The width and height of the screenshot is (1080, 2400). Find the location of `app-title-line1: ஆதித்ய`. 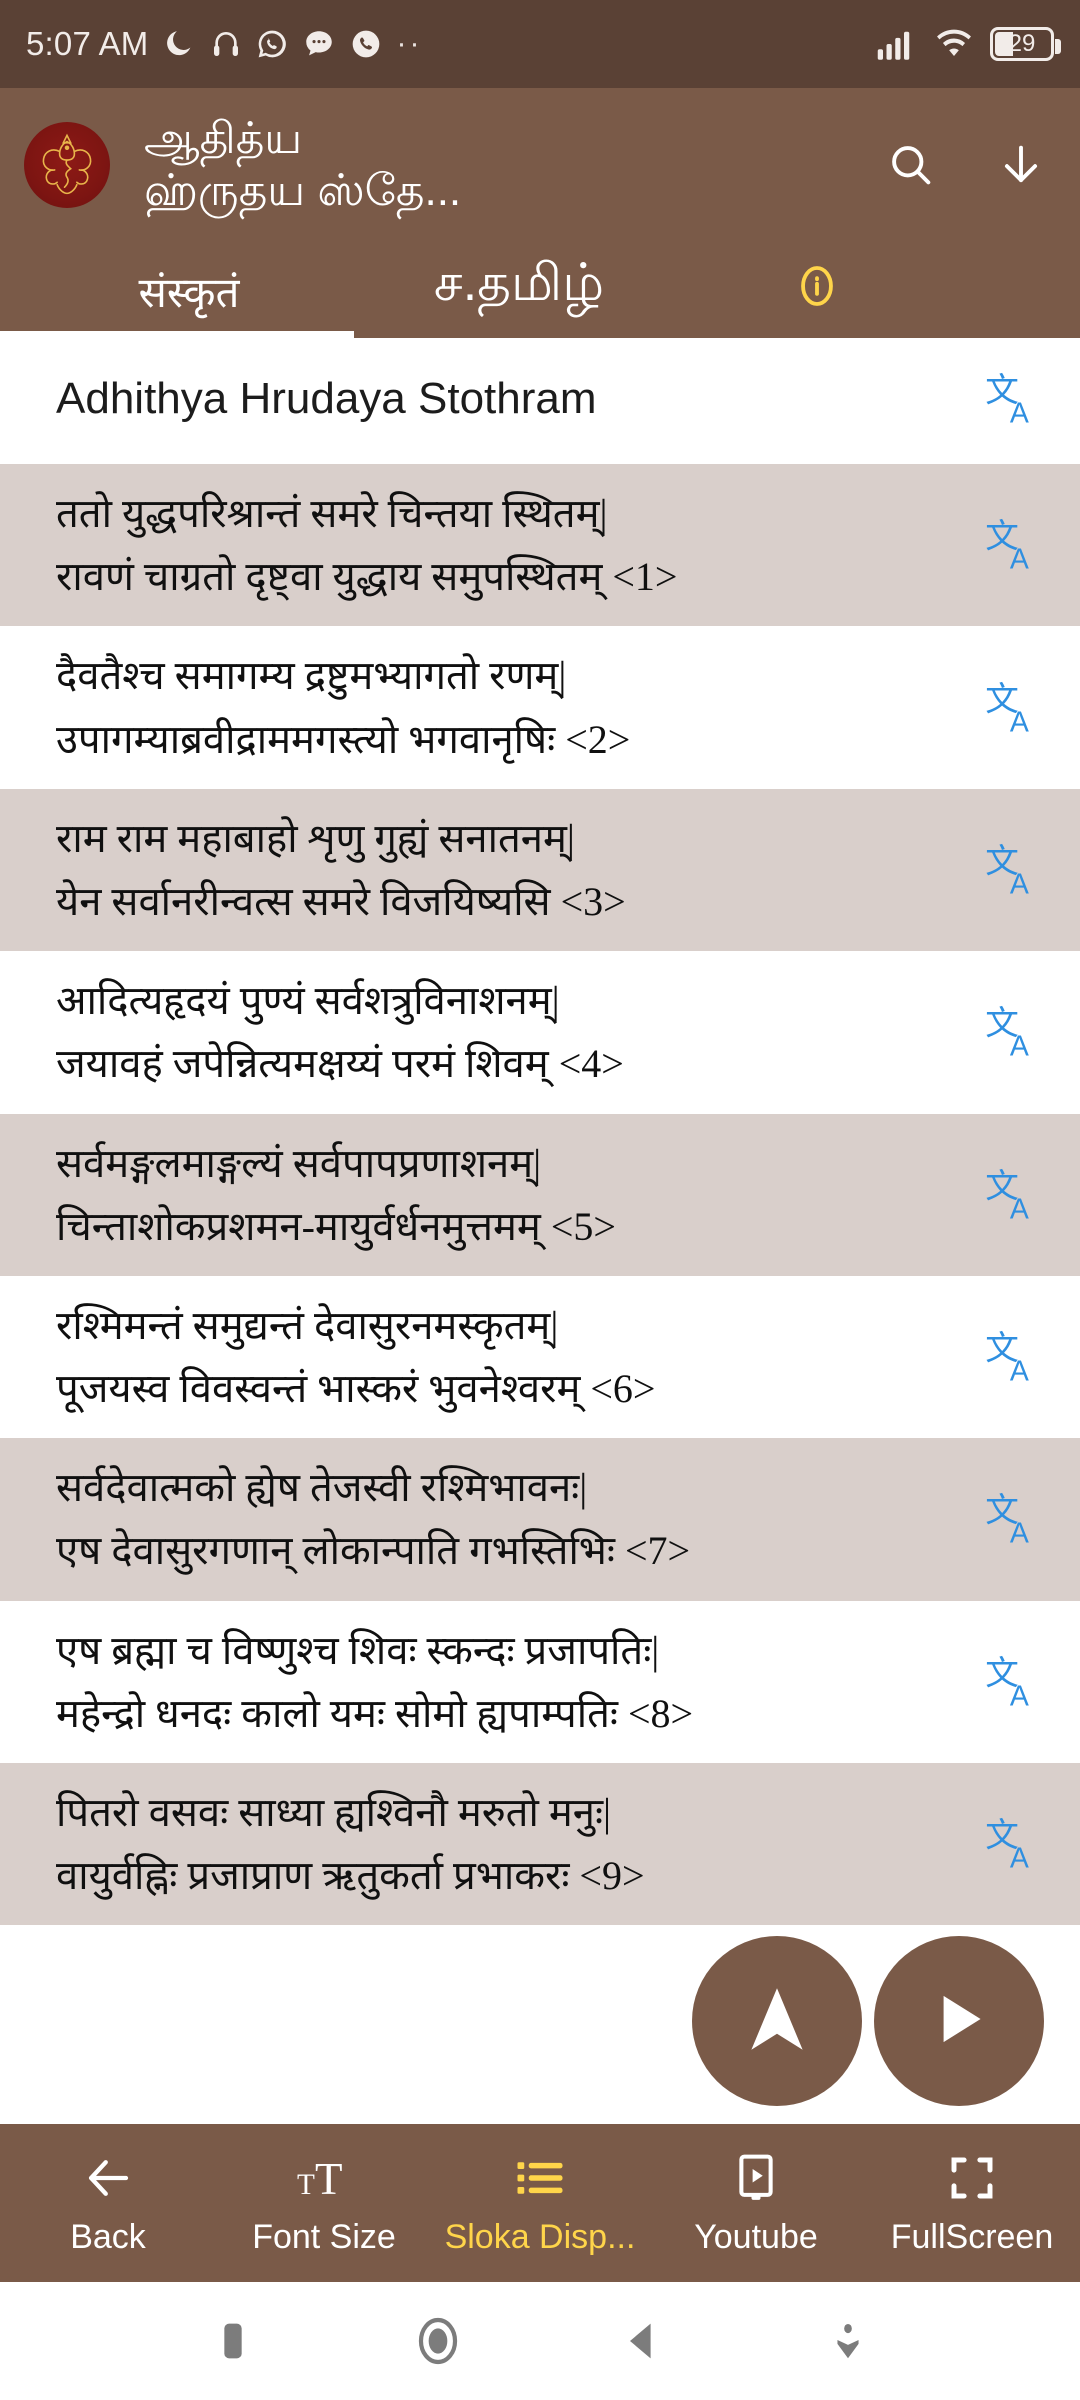

app-title-line1: ஆதித்ய is located at coordinates (223, 139).